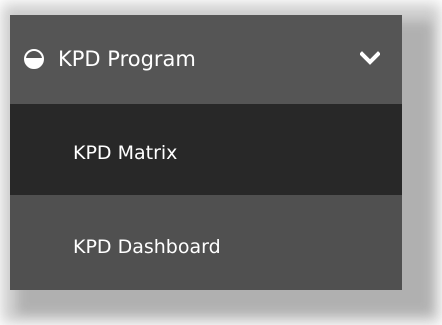  What do you see at coordinates (127, 59) in the screenshot?
I see `menu-header-label: KPD Program` at bounding box center [127, 59].